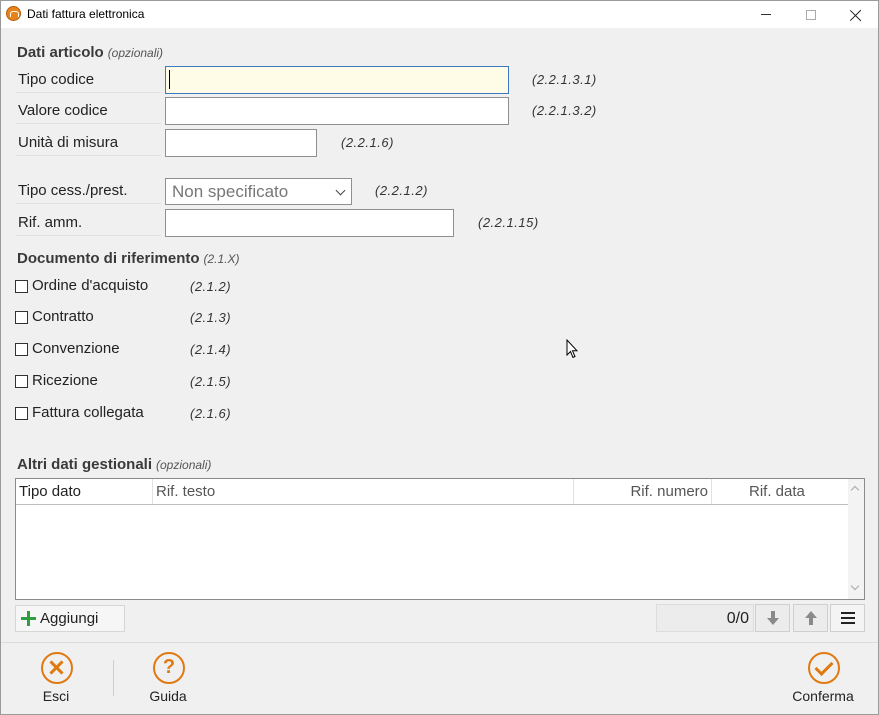 This screenshot has width=879, height=715. What do you see at coordinates (169, 79) in the screenshot?
I see `text-caret` at bounding box center [169, 79].